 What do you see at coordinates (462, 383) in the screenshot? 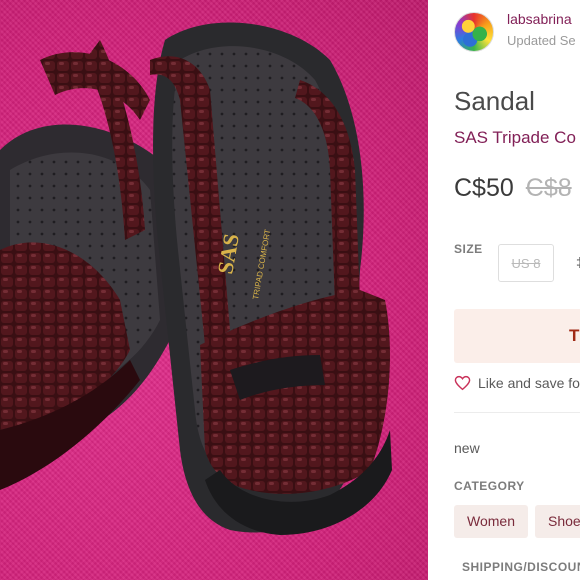
I see `heart-outline-icon` at bounding box center [462, 383].